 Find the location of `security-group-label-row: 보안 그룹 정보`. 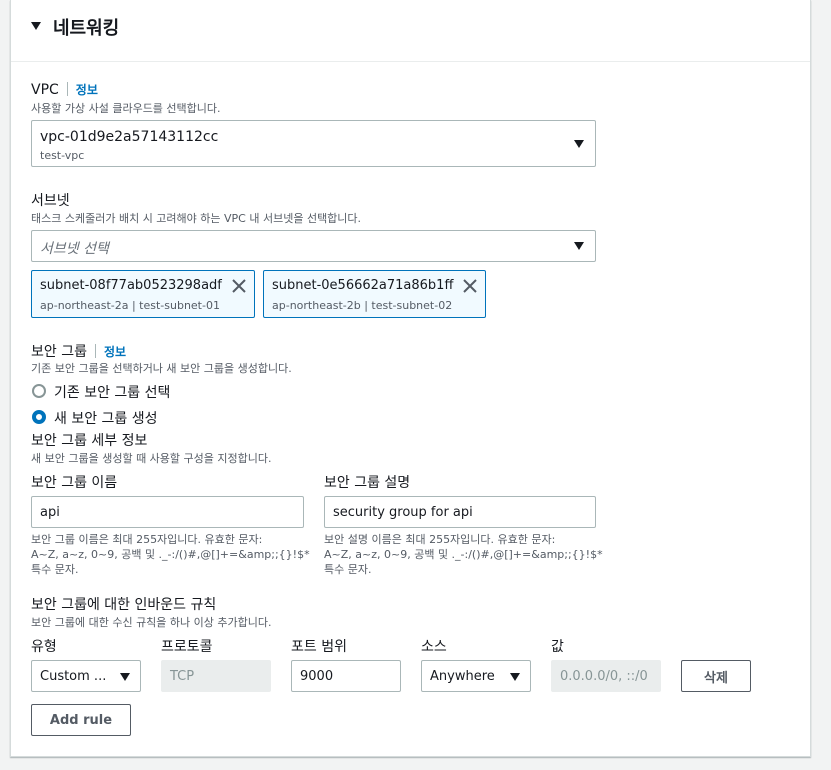

security-group-label-row: 보안 그룹 정보 is located at coordinates (78, 351).